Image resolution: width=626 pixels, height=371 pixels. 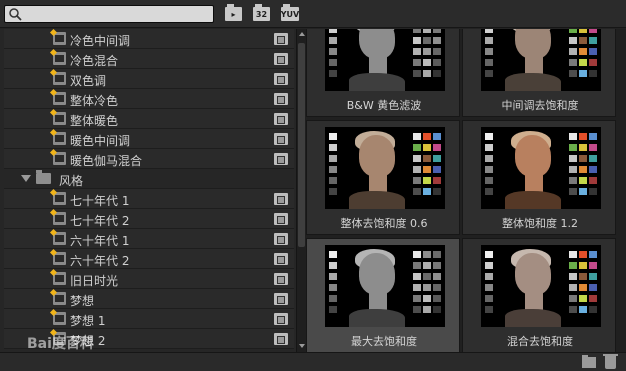 I want to click on tree-scrollbar, so click(x=301, y=190).